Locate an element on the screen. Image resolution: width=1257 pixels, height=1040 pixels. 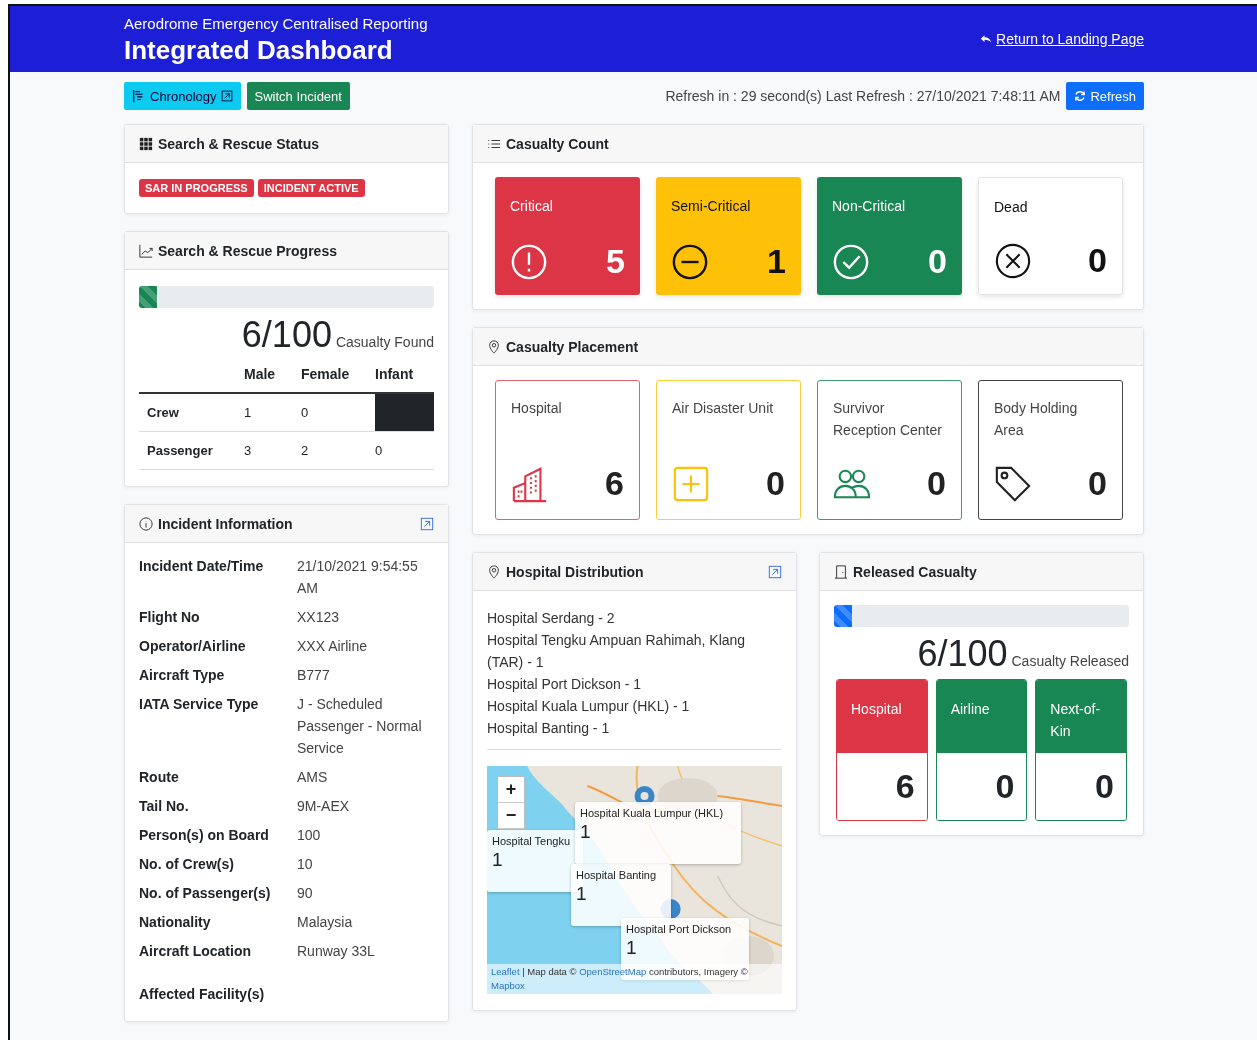
attribution-text: | Map data © is located at coordinates (549, 971).